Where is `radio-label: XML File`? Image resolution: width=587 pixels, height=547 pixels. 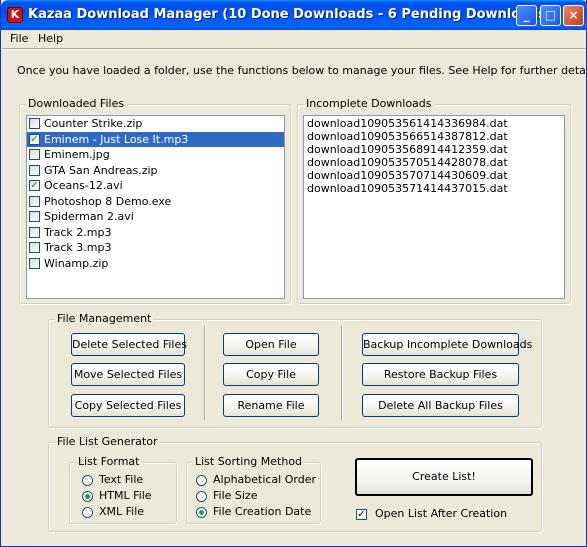 radio-label: XML File is located at coordinates (122, 511).